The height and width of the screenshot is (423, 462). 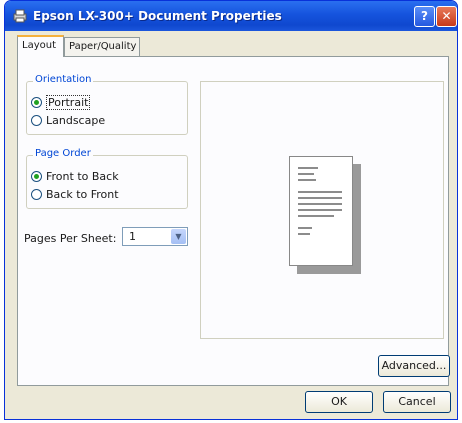 I want to click on chevron-down-icon: ▼, so click(x=178, y=236).